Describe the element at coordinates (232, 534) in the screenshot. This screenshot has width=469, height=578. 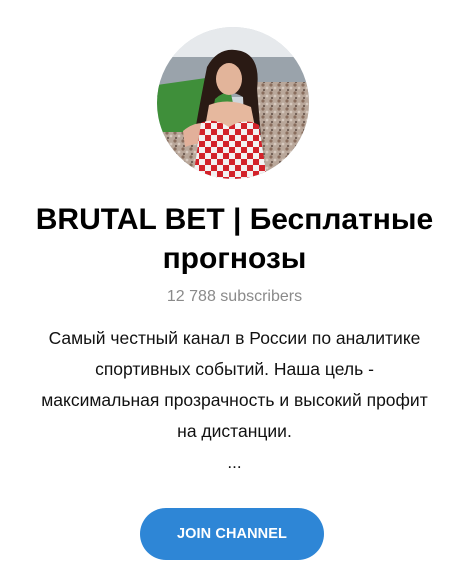
I see `join-channel-button: JOIN CHANNEL` at that location.